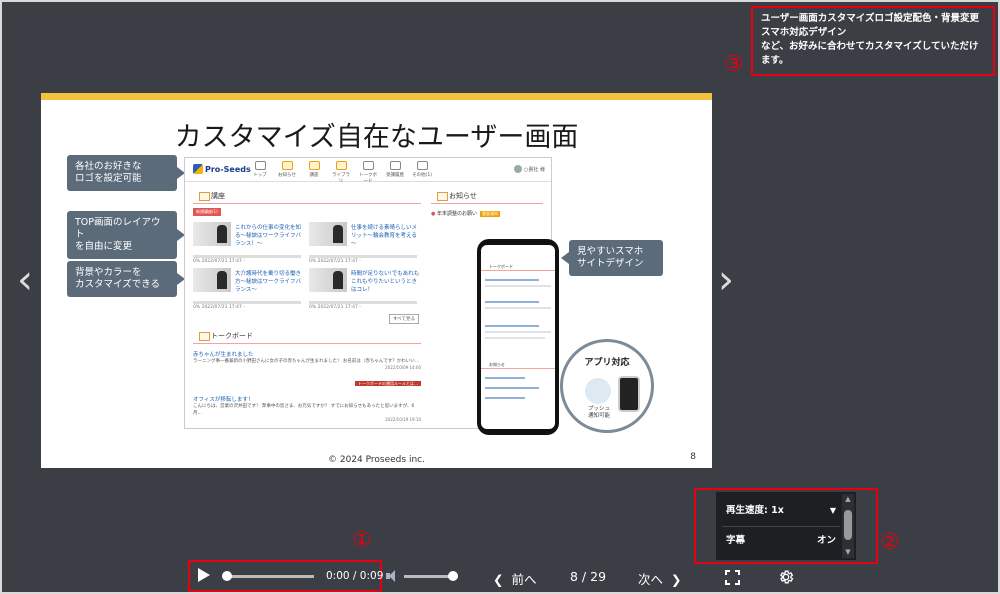  What do you see at coordinates (534, 170) in the screenshot?
I see `user-name: ○貴社 様` at bounding box center [534, 170].